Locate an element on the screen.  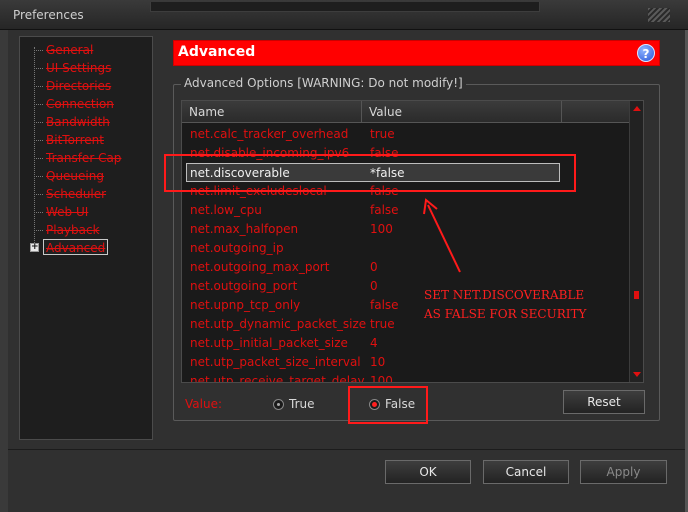
radio-circle-icon is located at coordinates (278, 404).